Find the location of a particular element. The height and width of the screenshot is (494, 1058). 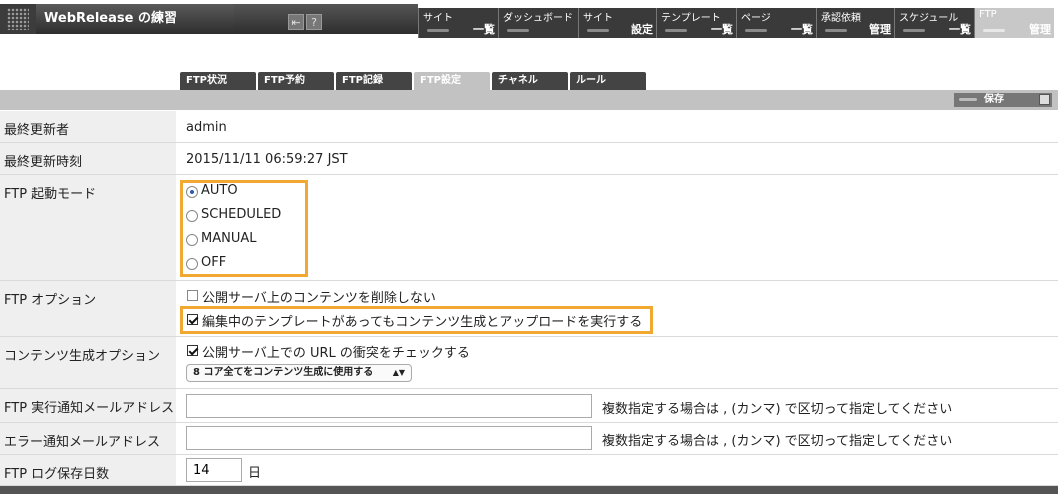

tab-channel: チャネル is located at coordinates (530, 81).